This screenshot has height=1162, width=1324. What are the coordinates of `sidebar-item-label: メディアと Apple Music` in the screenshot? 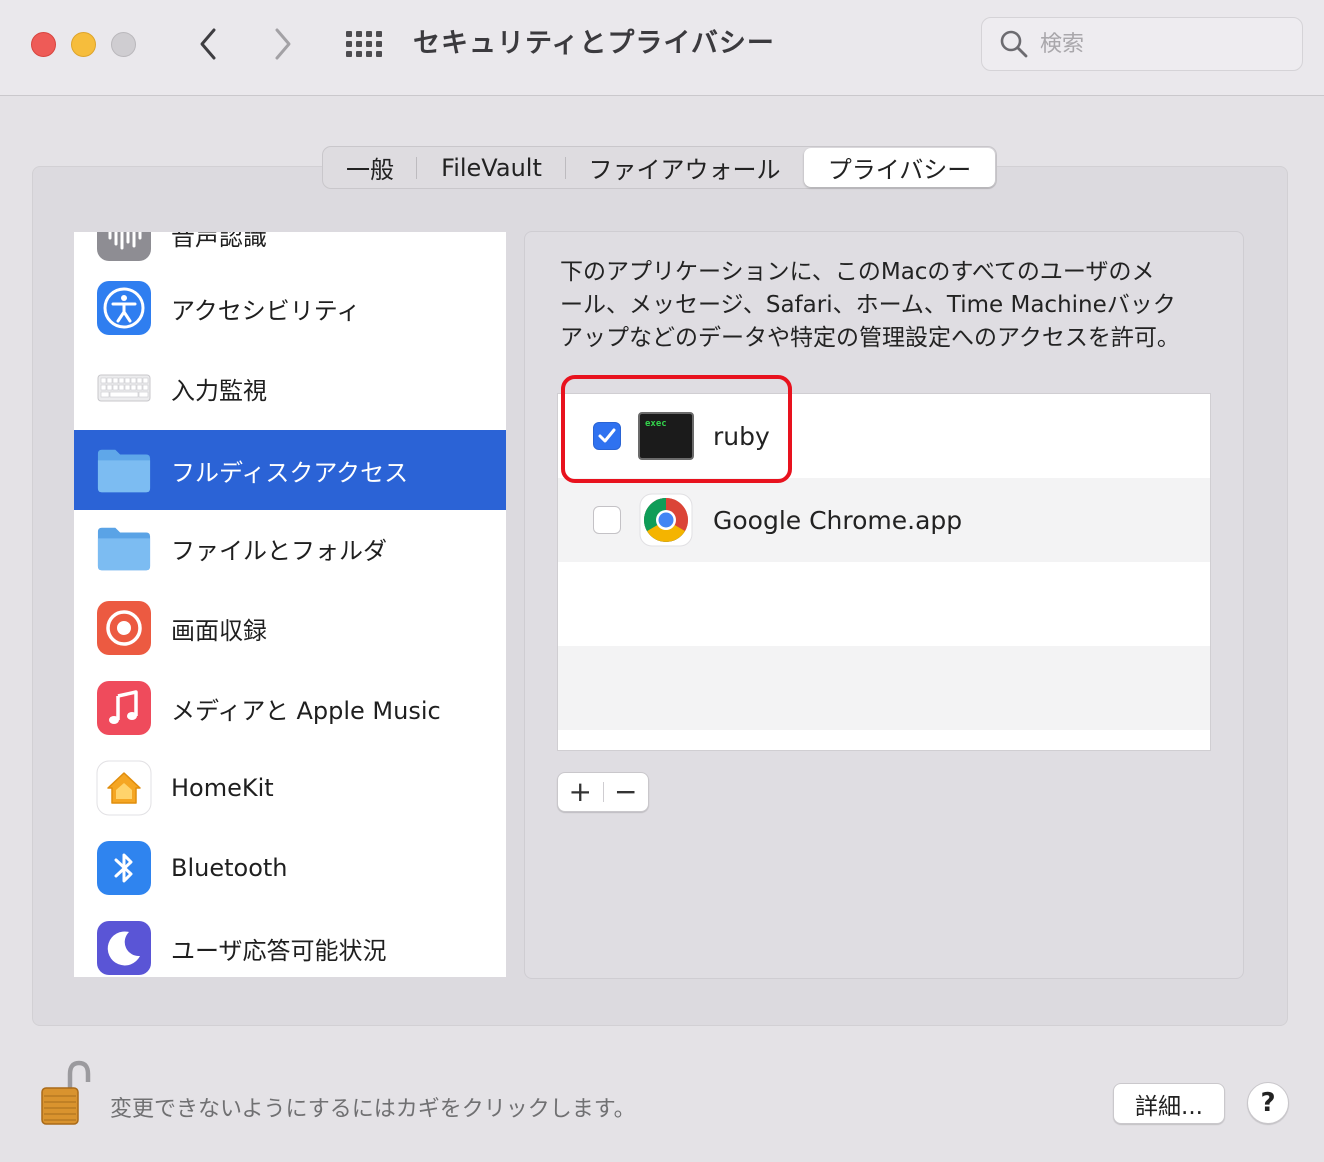 It's located at (306, 710).